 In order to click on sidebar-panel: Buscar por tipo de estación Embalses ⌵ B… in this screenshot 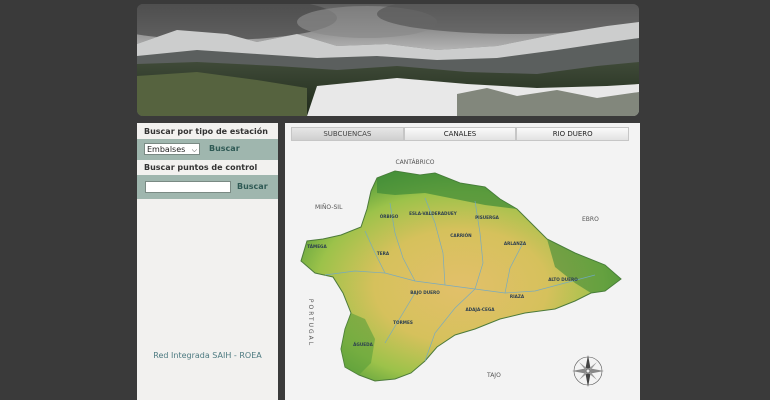, I will do `click(207, 261)`.